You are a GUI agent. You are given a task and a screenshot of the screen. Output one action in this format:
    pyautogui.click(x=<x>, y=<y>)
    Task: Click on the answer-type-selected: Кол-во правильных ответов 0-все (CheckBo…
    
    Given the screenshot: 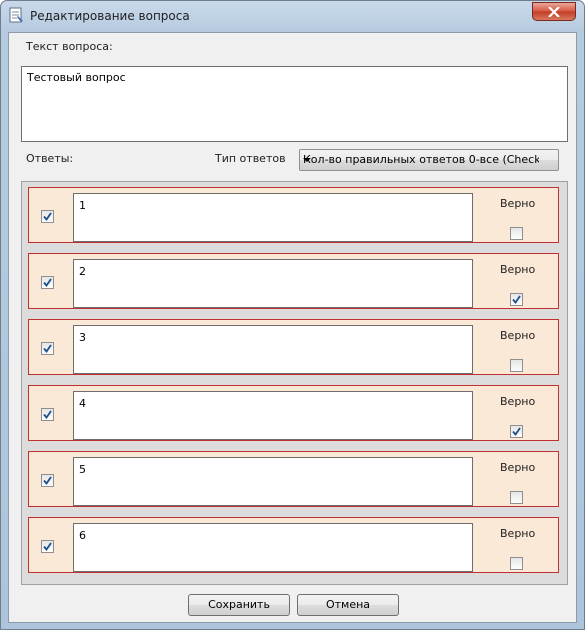 What is the action you would take?
    pyautogui.click(x=421, y=159)
    